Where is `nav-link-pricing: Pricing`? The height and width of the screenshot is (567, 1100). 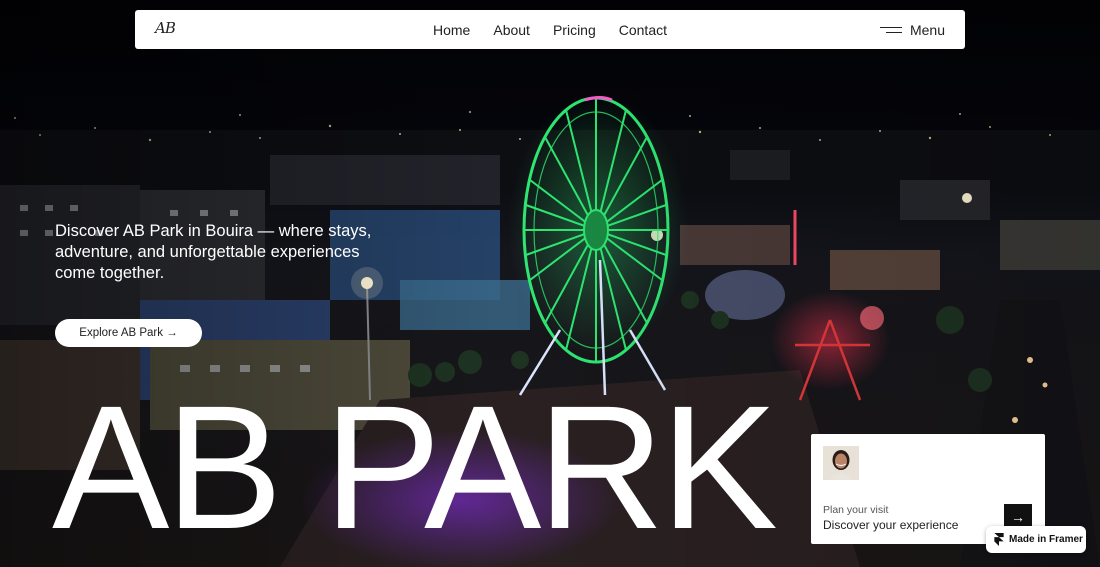 nav-link-pricing: Pricing is located at coordinates (574, 30).